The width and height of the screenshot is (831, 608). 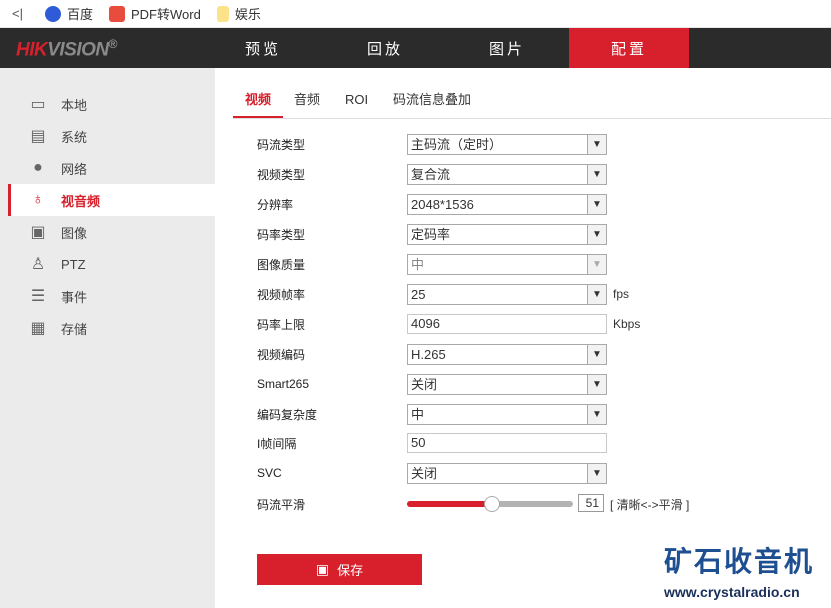 I want to click on save-button: ▣ 保存, so click(x=339, y=569).